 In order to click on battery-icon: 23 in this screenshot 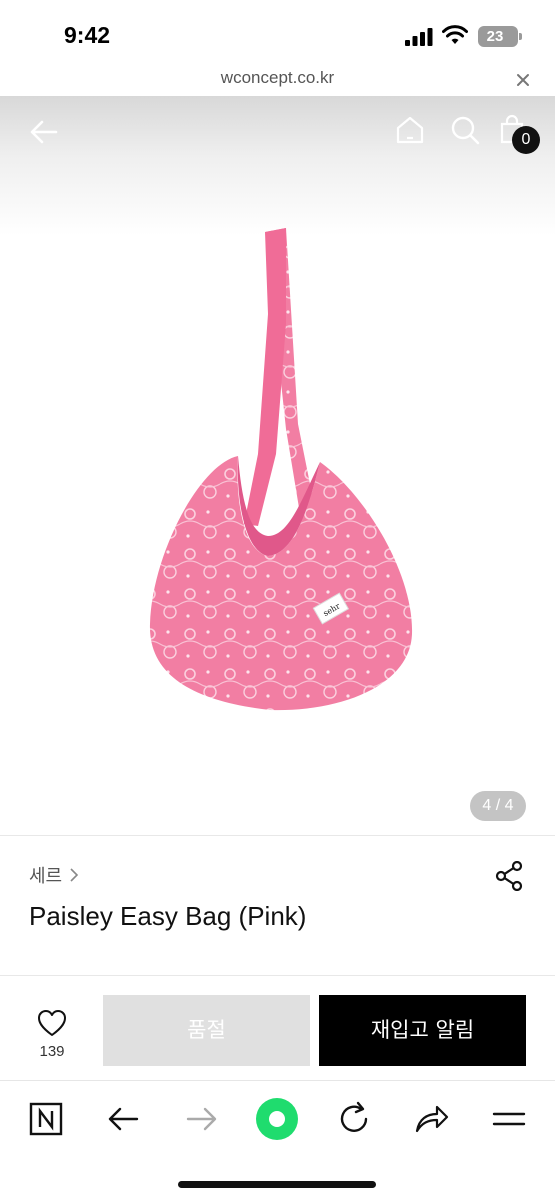, I will do `click(500, 36)`.